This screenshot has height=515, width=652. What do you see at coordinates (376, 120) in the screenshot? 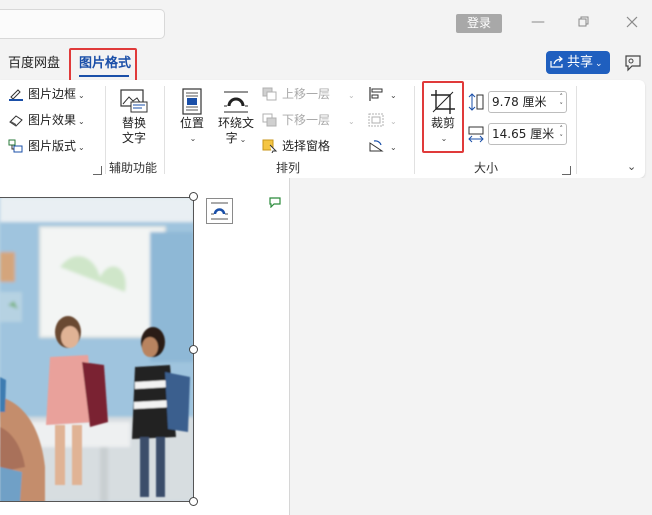
I see `group-objects-icon` at bounding box center [376, 120].